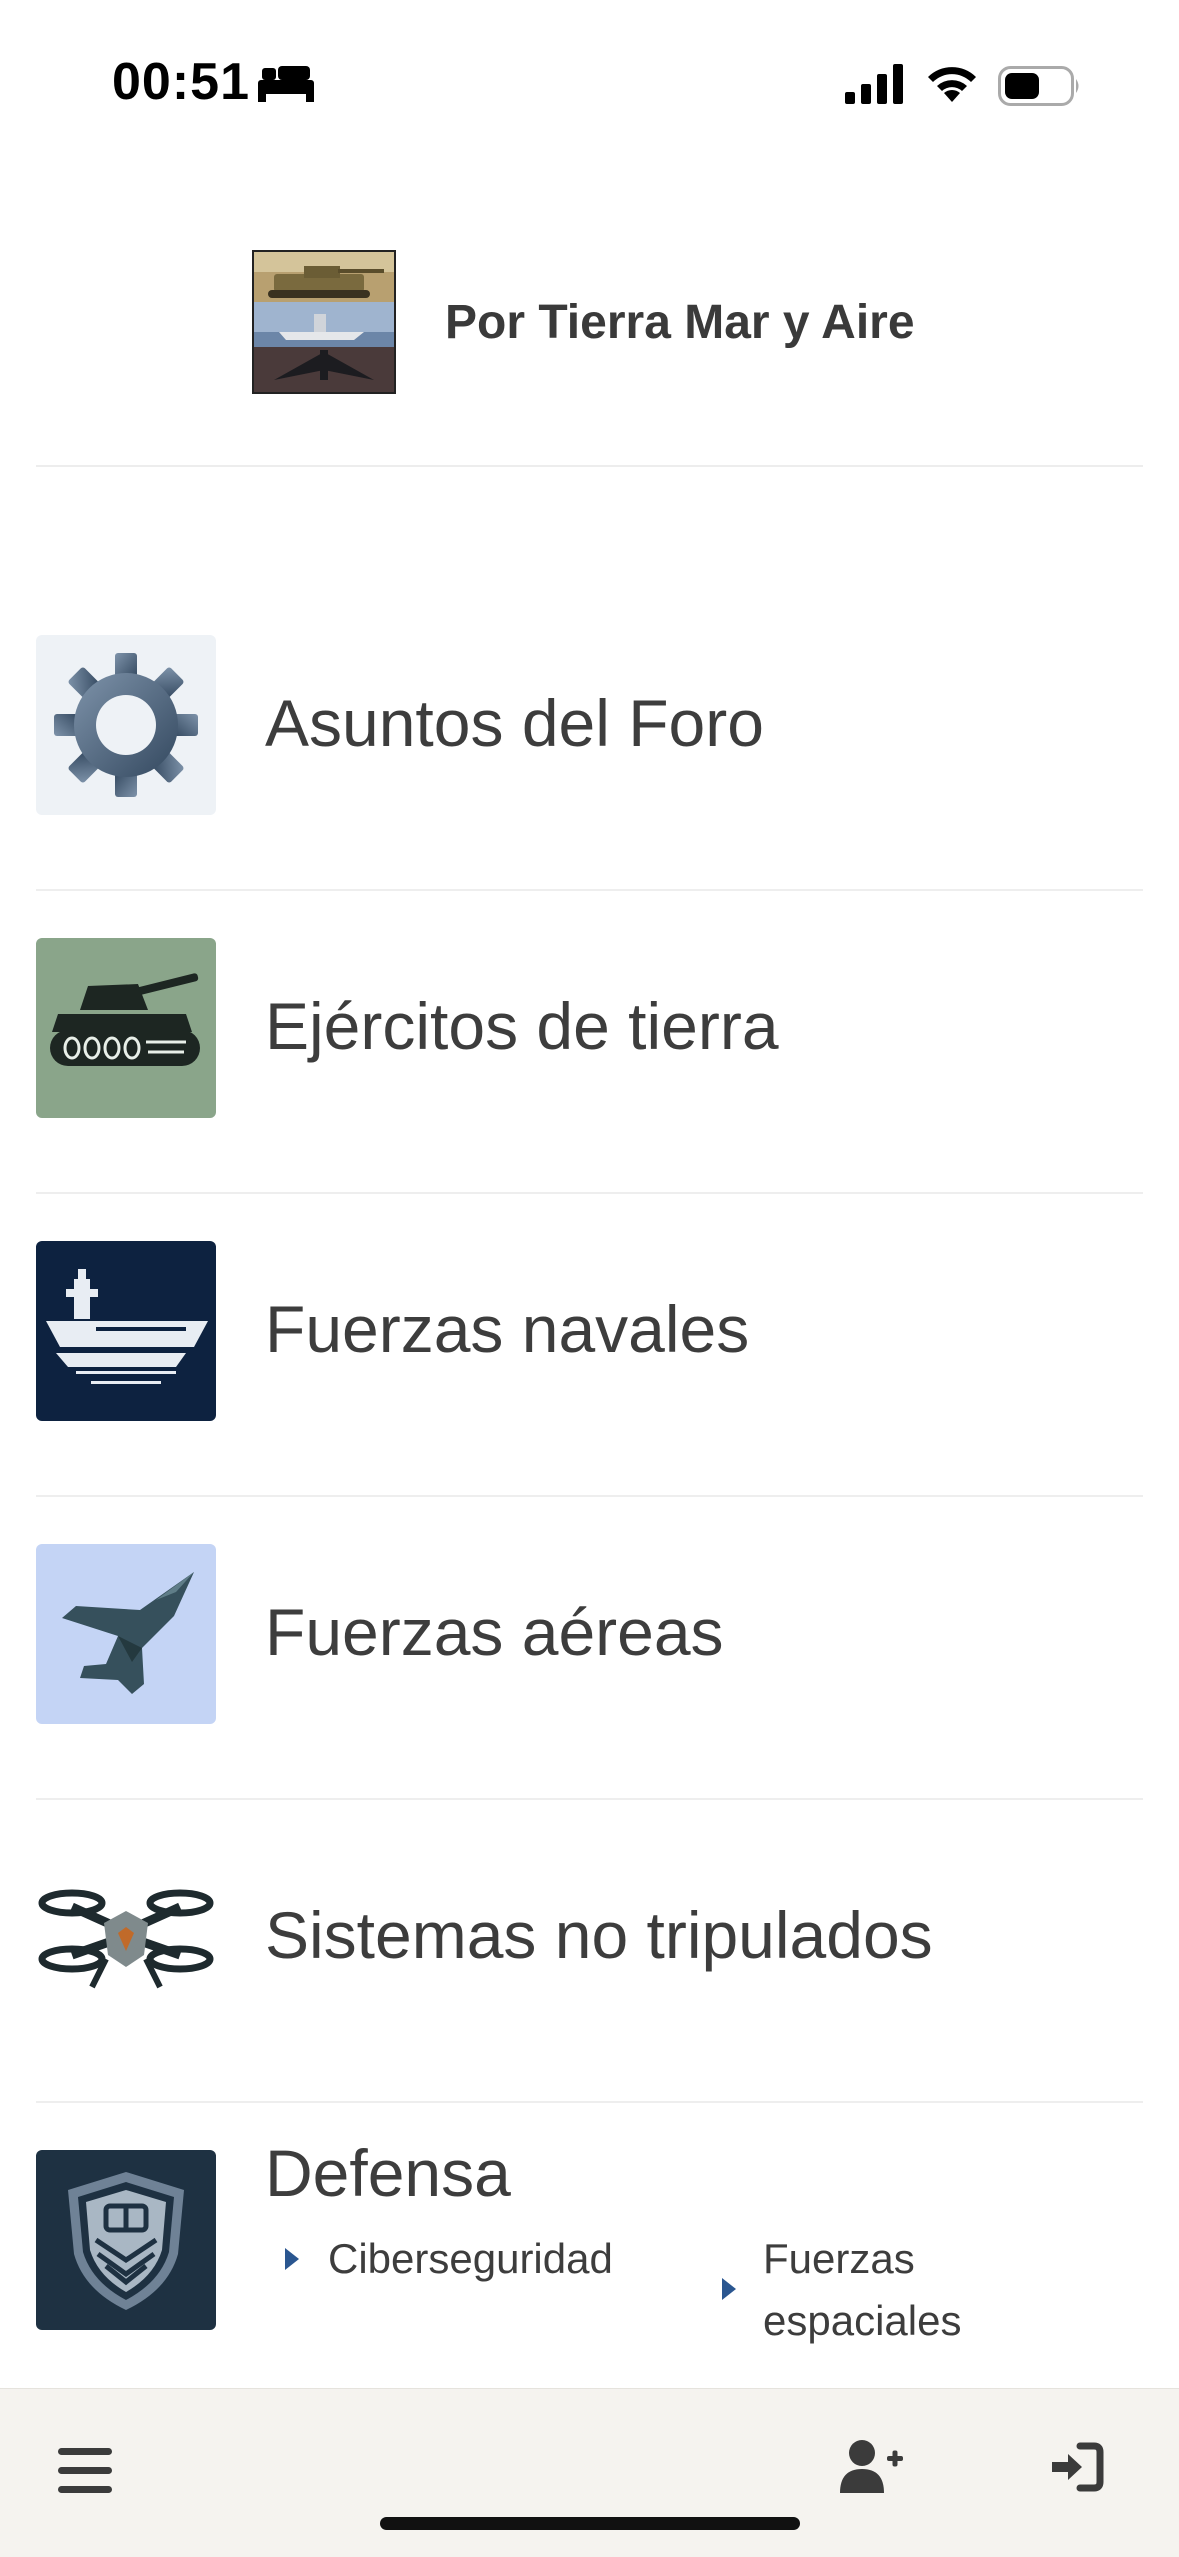  I want to click on drone-icon, so click(126, 1937).